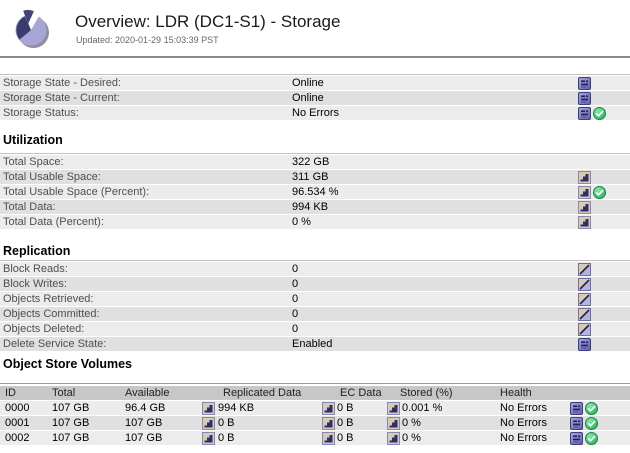 The height and width of the screenshot is (453, 630). What do you see at coordinates (35, 269) in the screenshot?
I see `attr-label: Block Reads:` at bounding box center [35, 269].